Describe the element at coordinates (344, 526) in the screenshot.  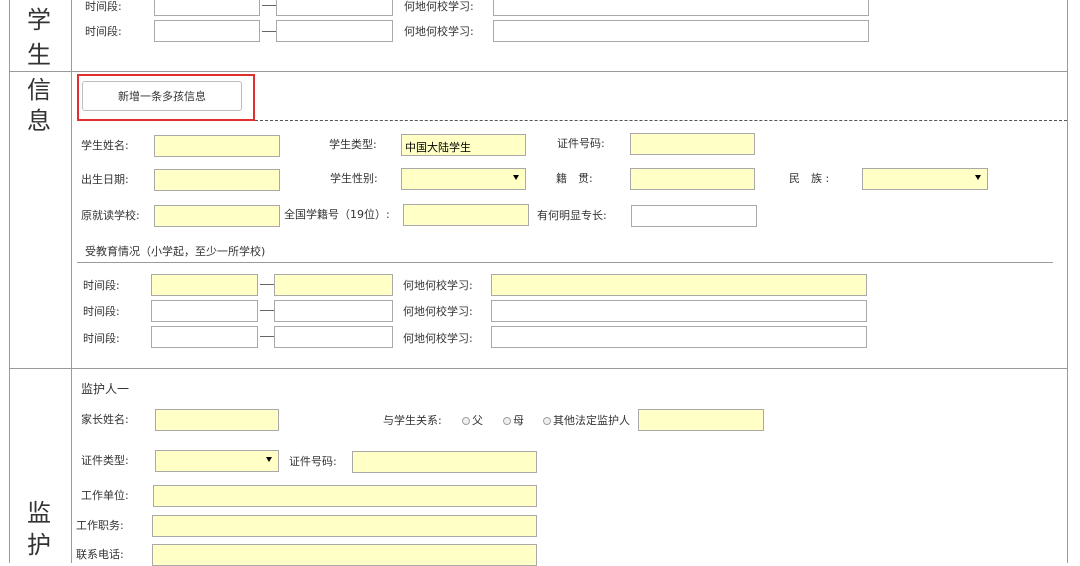
I see `position-input` at that location.